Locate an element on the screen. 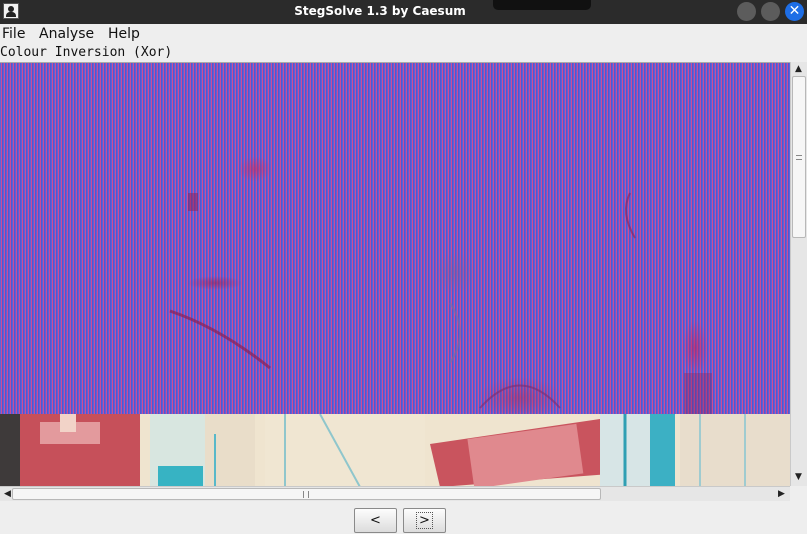 The image size is (807, 534). scrollbar-corner is located at coordinates (798, 493).